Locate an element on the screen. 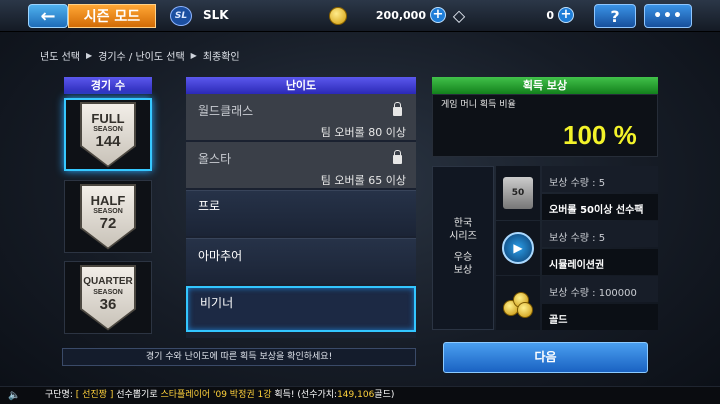 The width and height of the screenshot is (720, 404). add-gold-button: + is located at coordinates (438, 15).